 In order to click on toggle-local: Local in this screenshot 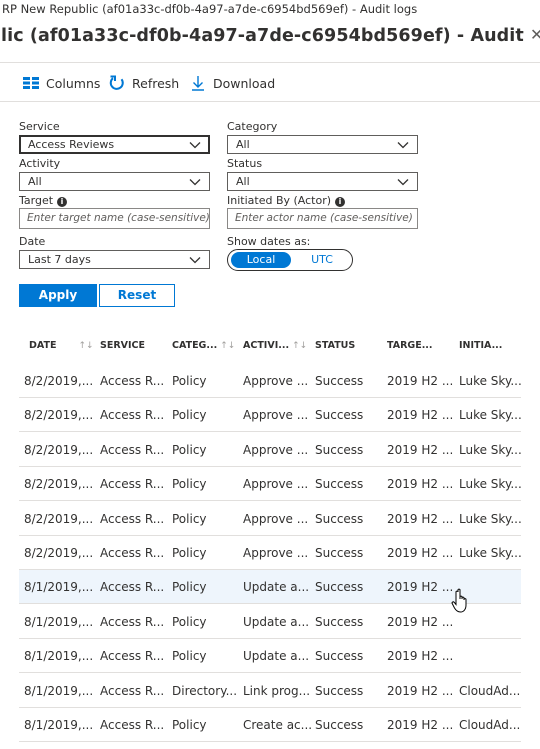, I will do `click(261, 260)`.